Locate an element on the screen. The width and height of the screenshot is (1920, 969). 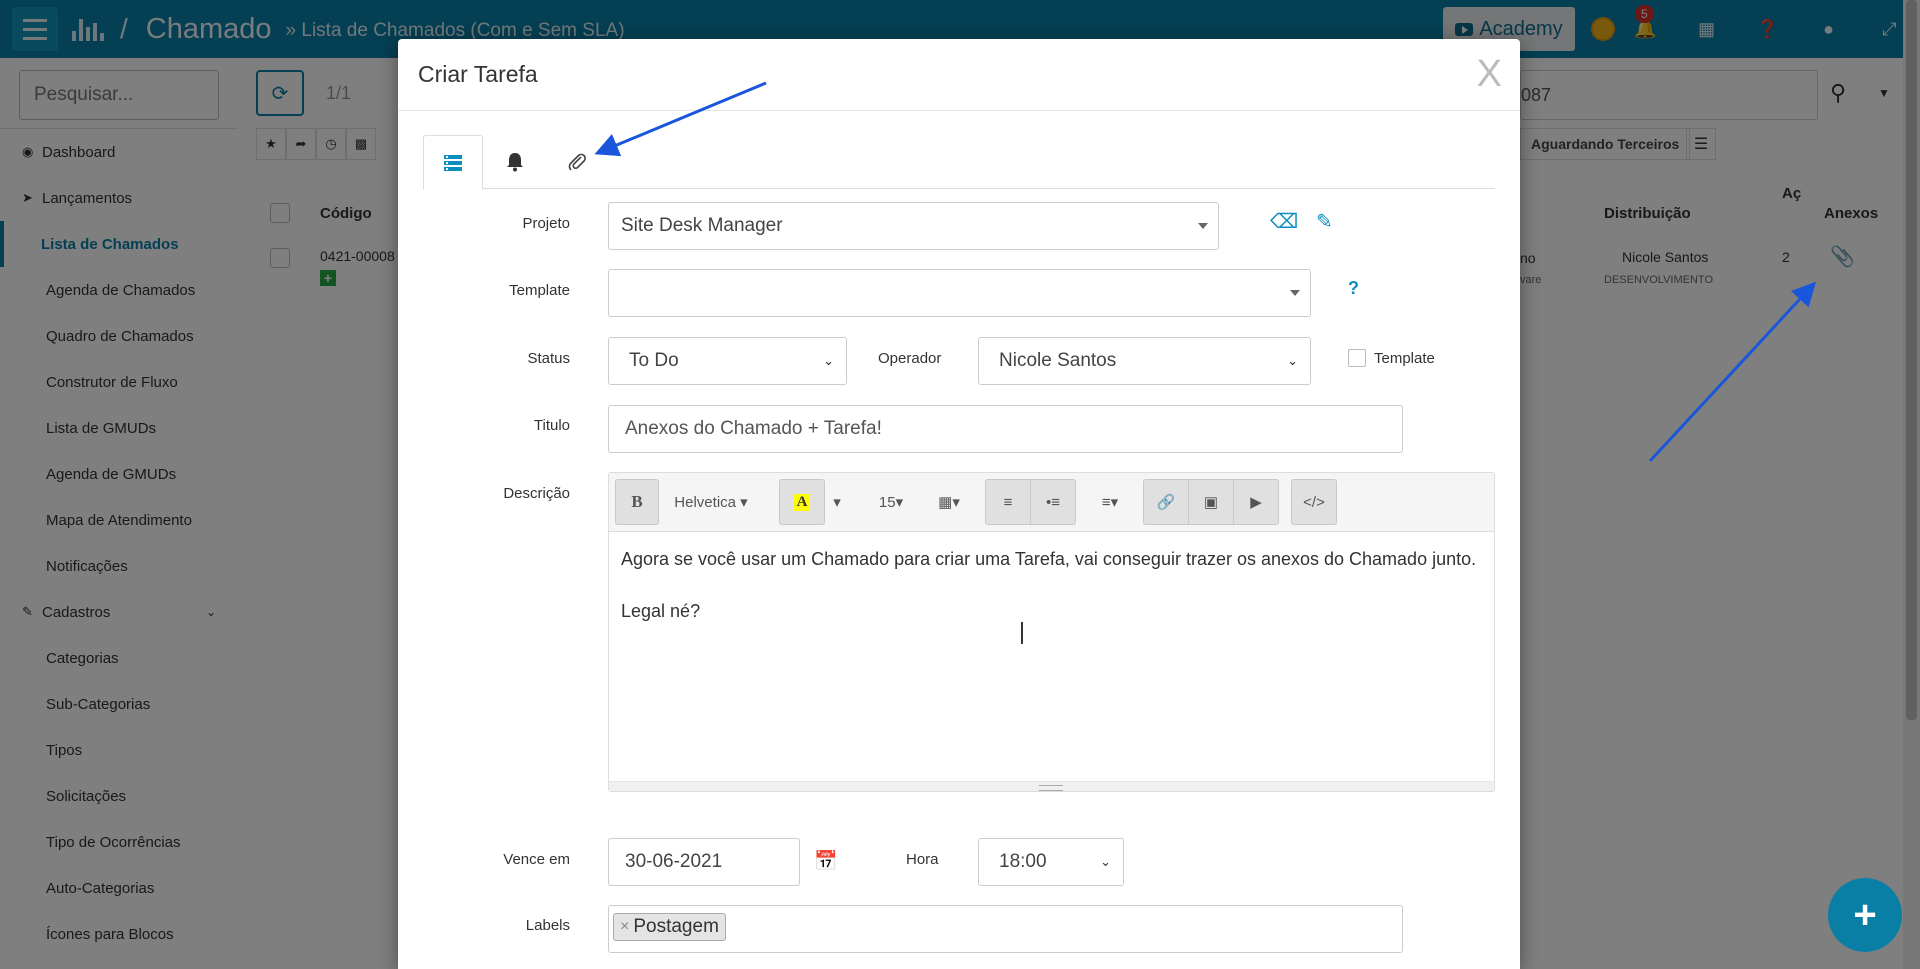
label-tag-postagem: × Postagem is located at coordinates (669, 927).